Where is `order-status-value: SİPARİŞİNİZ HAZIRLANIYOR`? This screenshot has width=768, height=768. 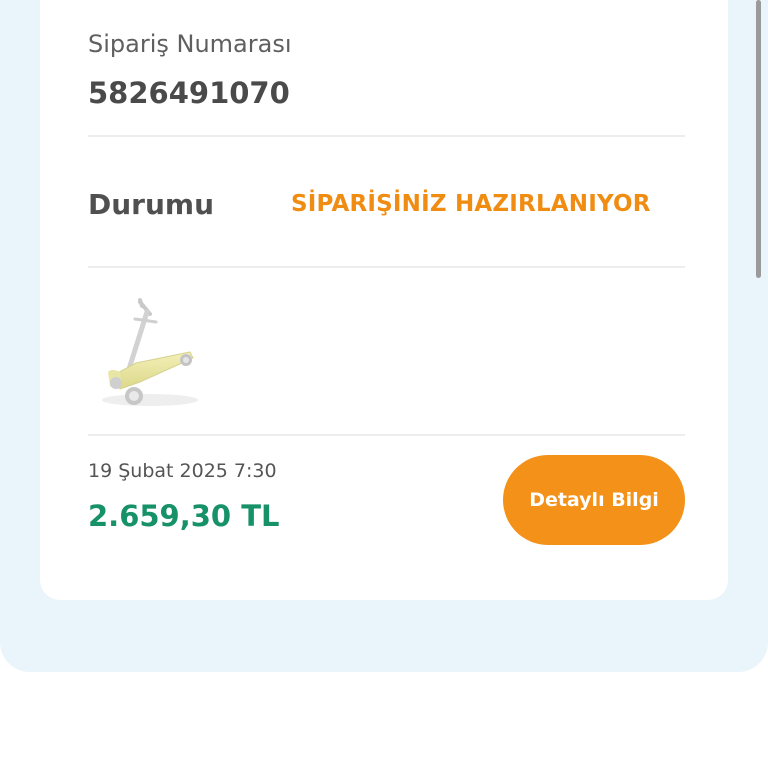 order-status-value: SİPARİŞİNİZ HAZIRLANIYOR is located at coordinates (471, 204).